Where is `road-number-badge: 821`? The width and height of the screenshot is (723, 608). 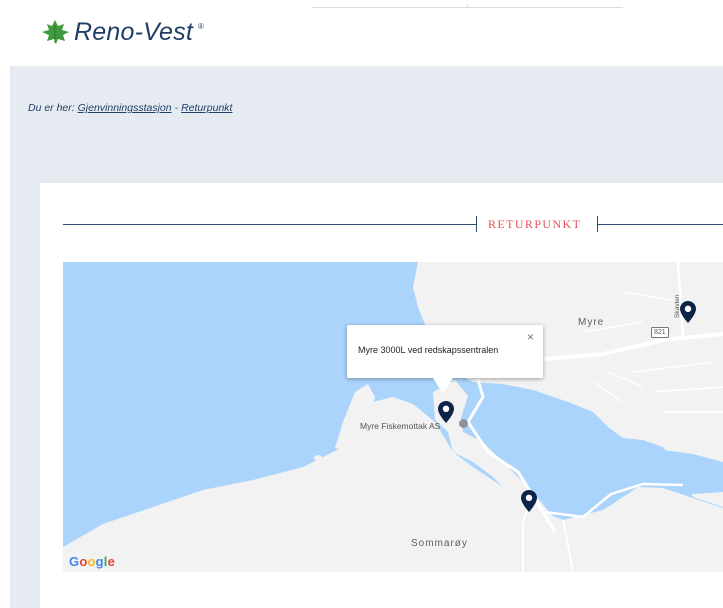 road-number-badge: 821 is located at coordinates (660, 332).